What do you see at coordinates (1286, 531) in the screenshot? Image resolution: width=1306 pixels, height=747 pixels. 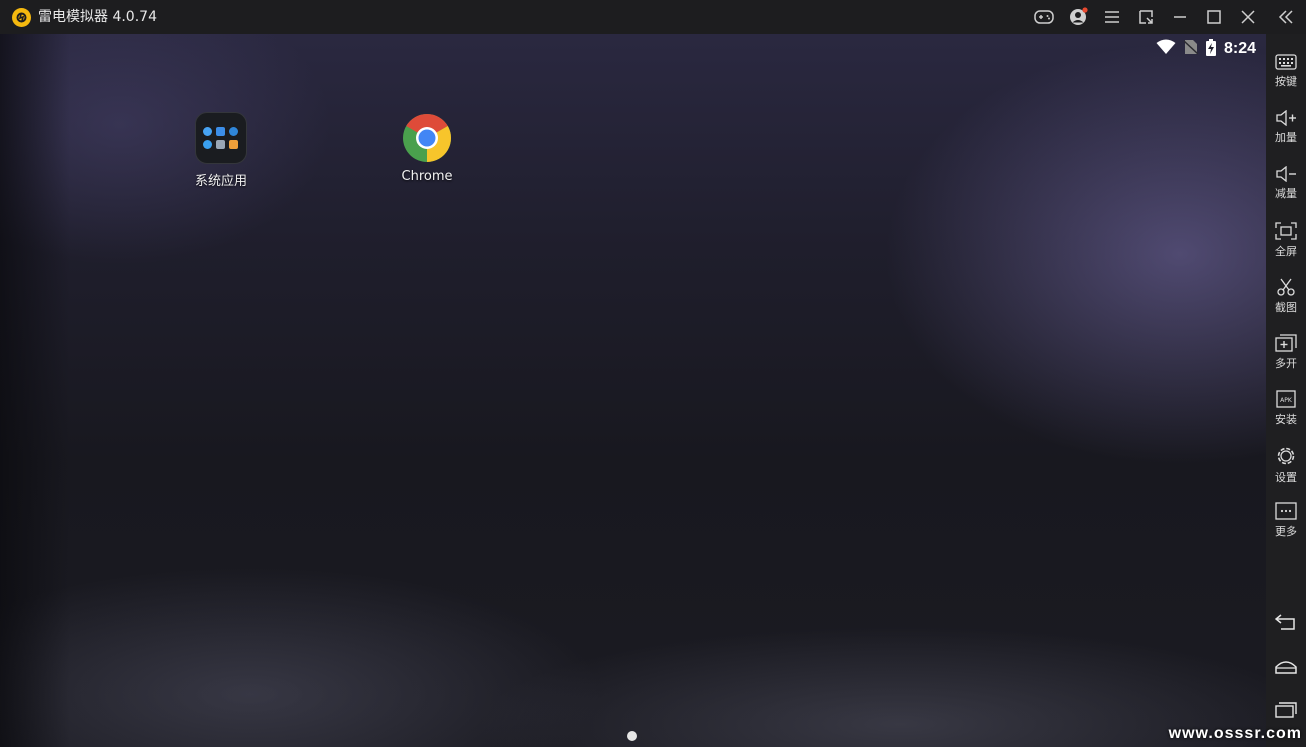 I see `sidebar-item-label: 更多` at bounding box center [1286, 531].